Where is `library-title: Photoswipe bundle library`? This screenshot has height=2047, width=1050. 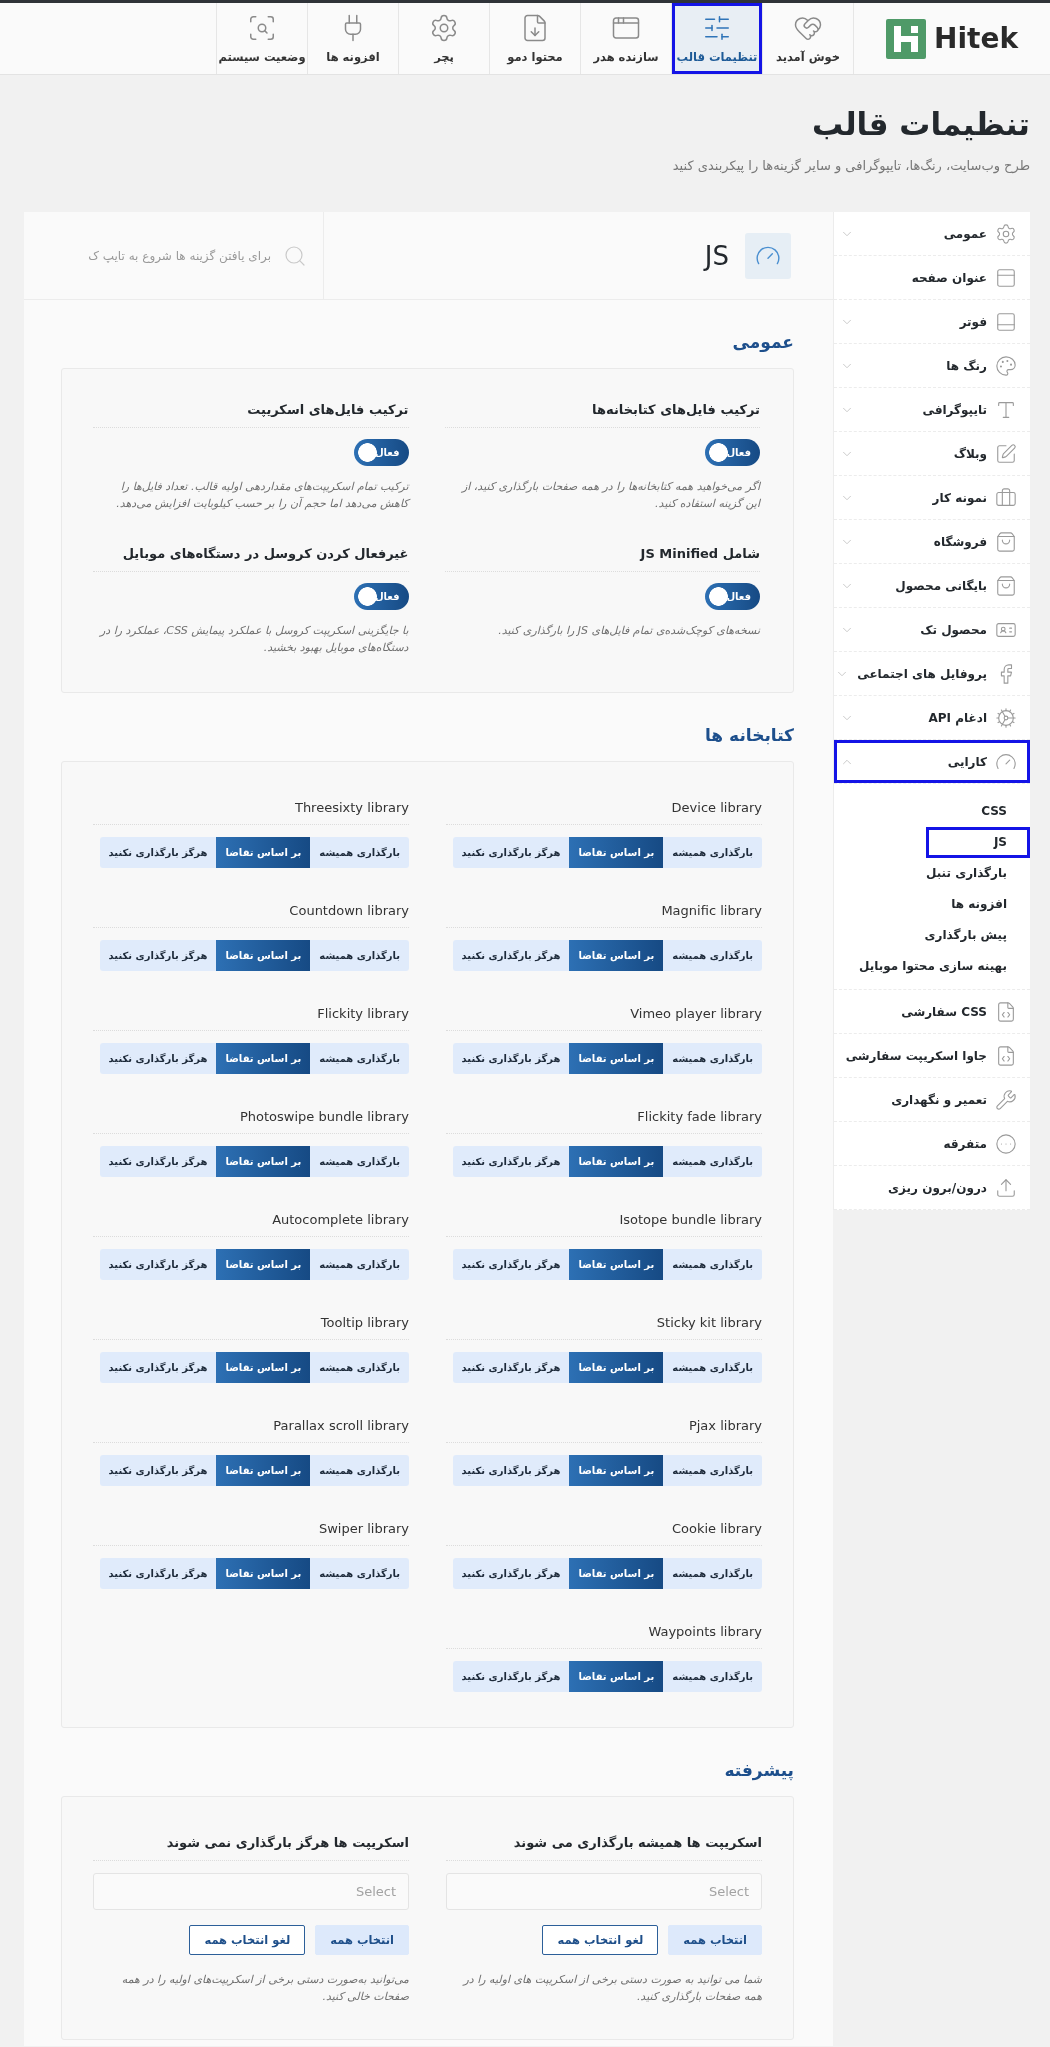 library-title: Photoswipe bundle library is located at coordinates (324, 1116).